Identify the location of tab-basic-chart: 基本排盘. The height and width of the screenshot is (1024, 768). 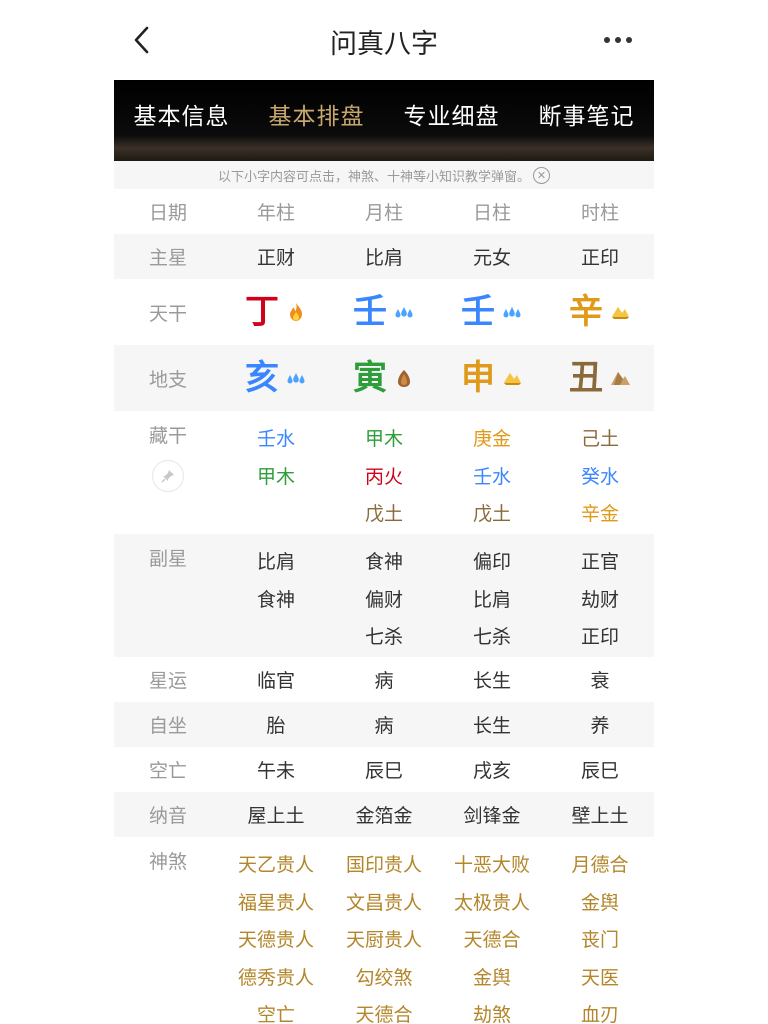
(316, 105).